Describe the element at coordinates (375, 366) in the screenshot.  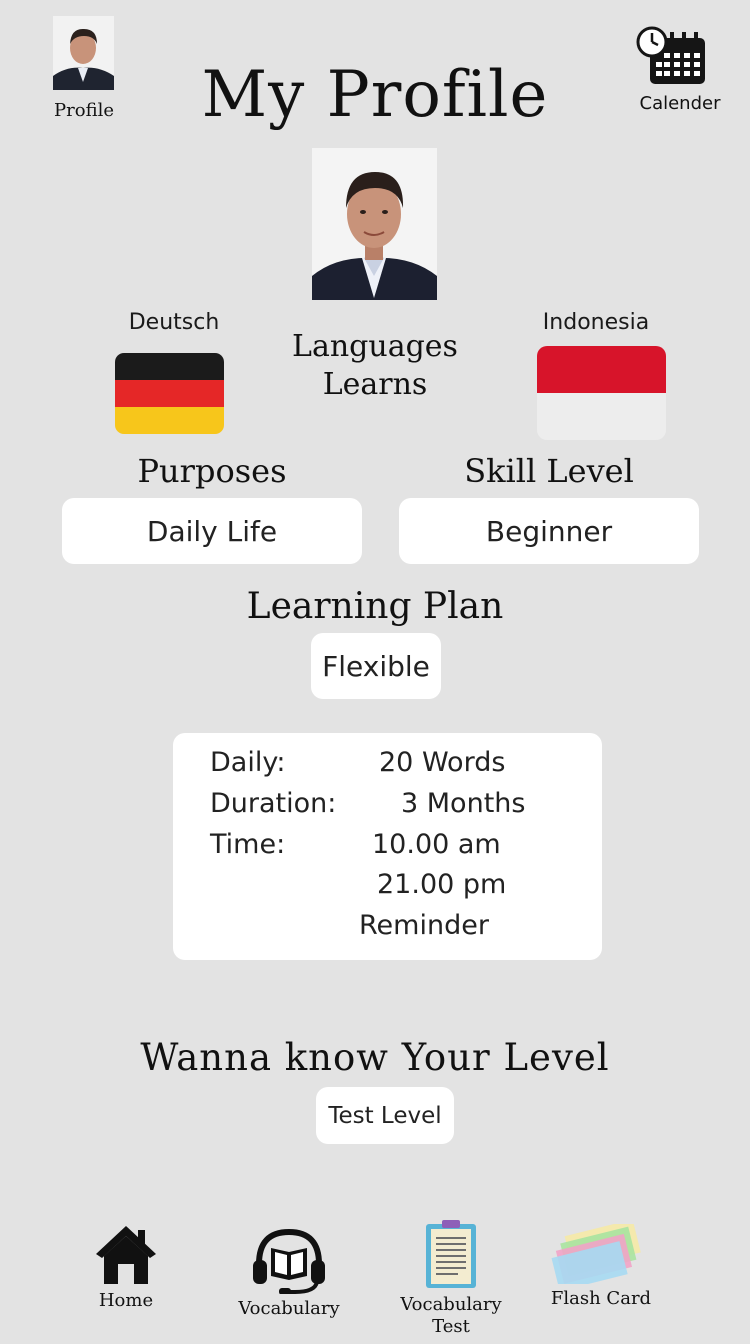
I see `languages-title: Languages Learns` at that location.